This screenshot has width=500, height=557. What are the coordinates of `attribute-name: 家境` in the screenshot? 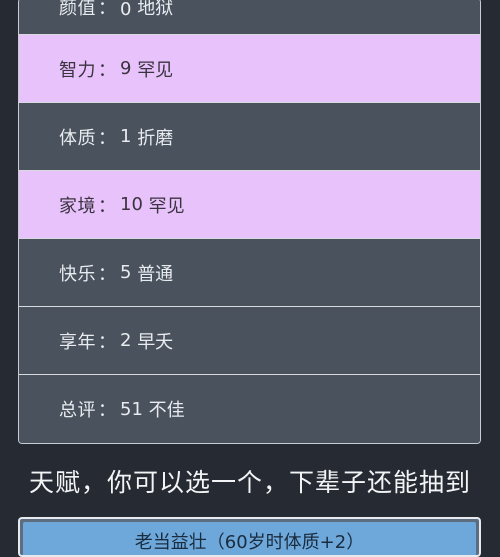 It's located at (77, 206).